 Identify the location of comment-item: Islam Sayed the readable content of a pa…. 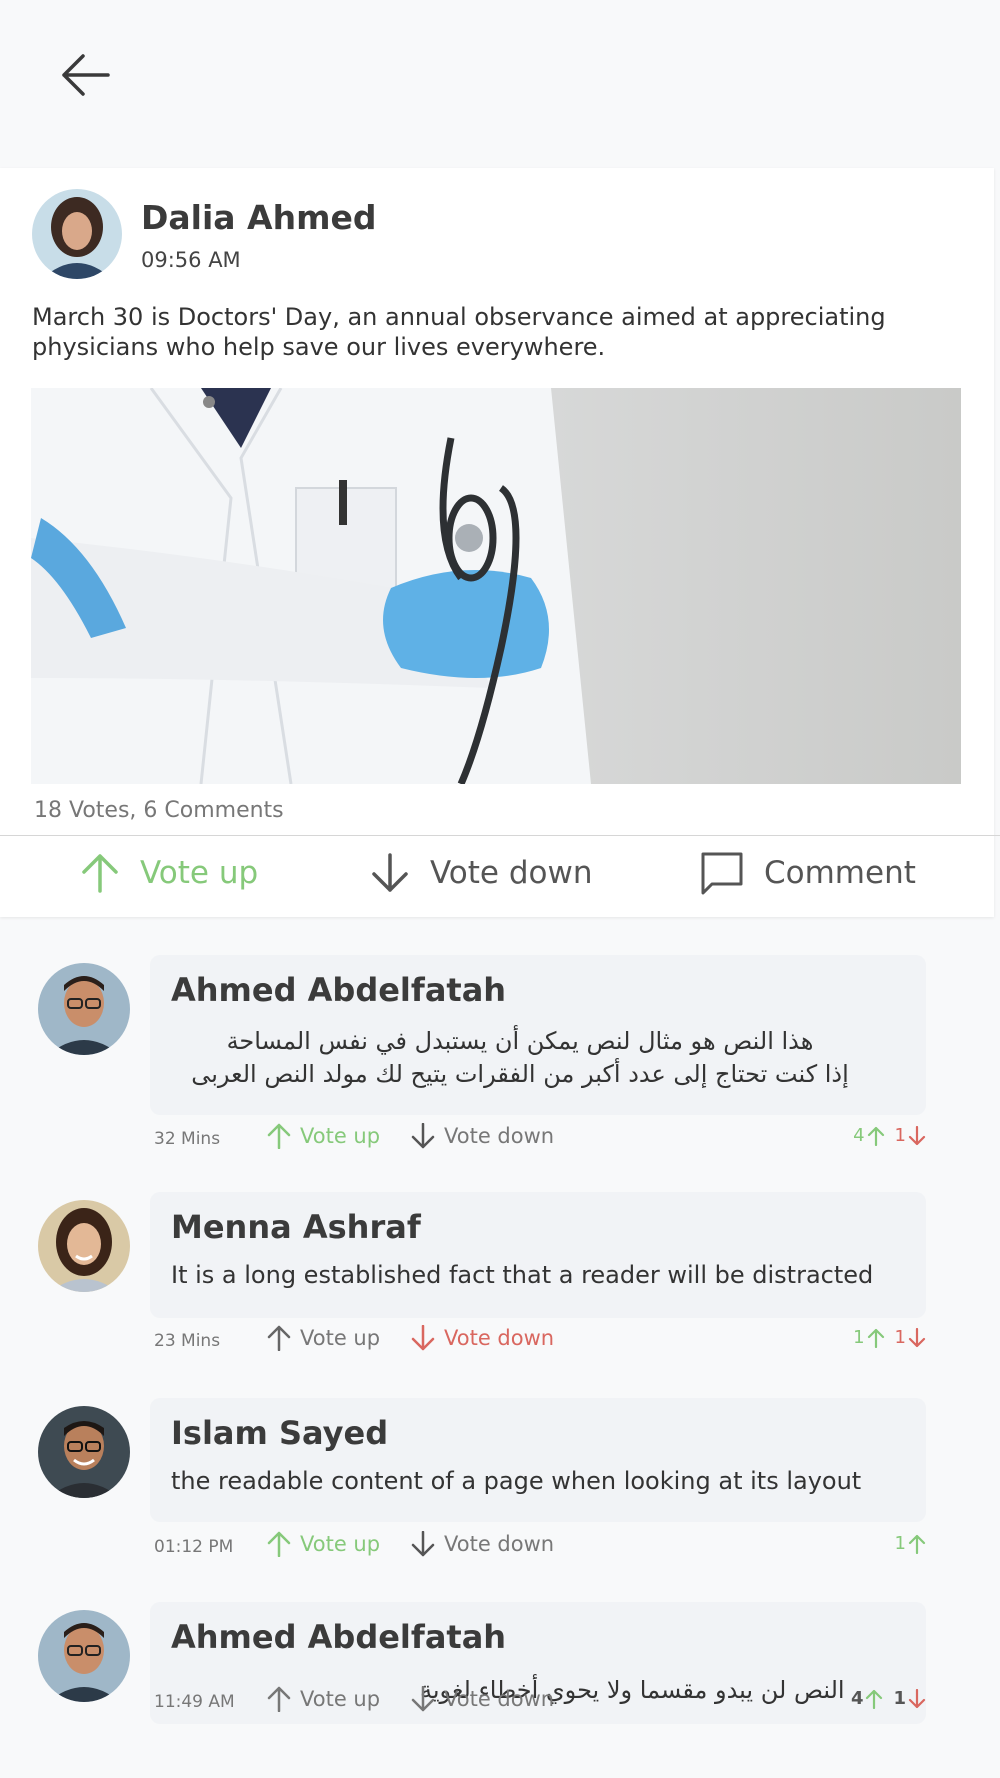
(500, 1483).